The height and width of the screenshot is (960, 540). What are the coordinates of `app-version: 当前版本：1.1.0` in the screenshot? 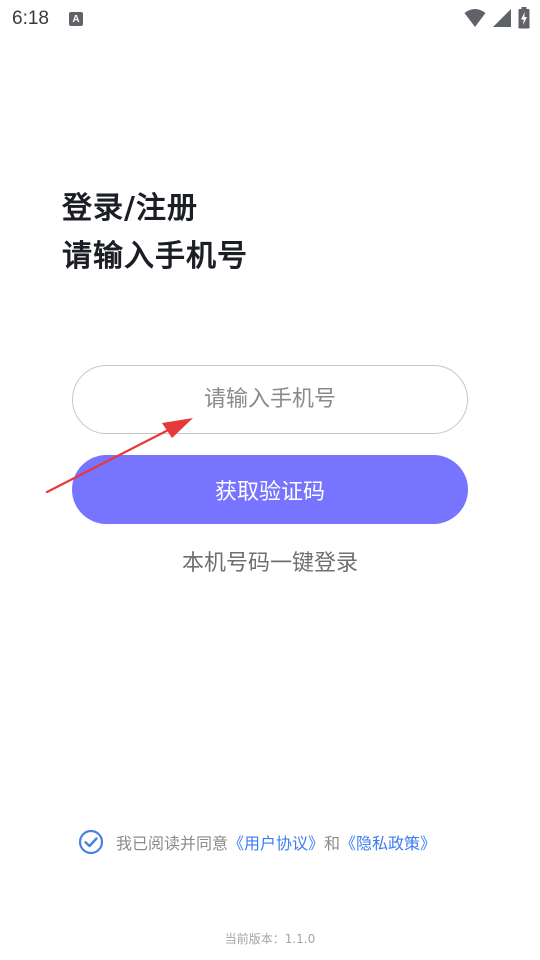 It's located at (270, 939).